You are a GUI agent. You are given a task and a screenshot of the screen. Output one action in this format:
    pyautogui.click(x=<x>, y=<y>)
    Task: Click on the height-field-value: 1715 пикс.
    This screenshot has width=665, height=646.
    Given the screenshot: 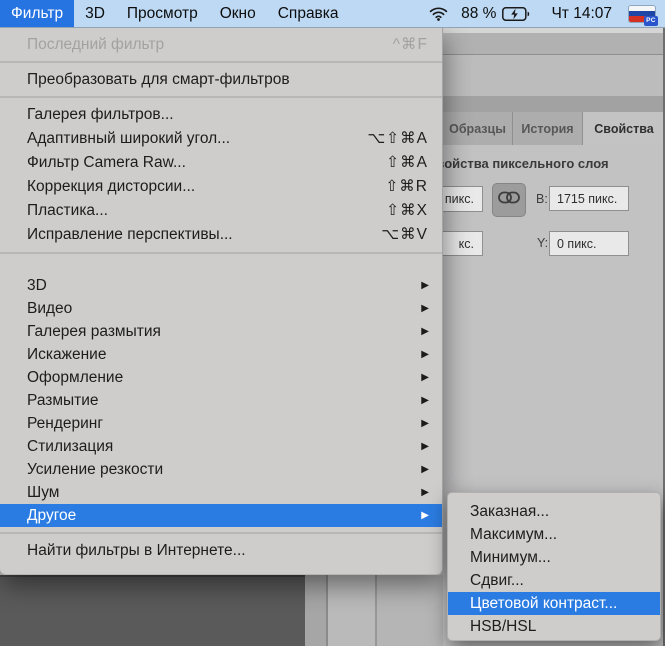 What is the action you would take?
    pyautogui.click(x=587, y=198)
    